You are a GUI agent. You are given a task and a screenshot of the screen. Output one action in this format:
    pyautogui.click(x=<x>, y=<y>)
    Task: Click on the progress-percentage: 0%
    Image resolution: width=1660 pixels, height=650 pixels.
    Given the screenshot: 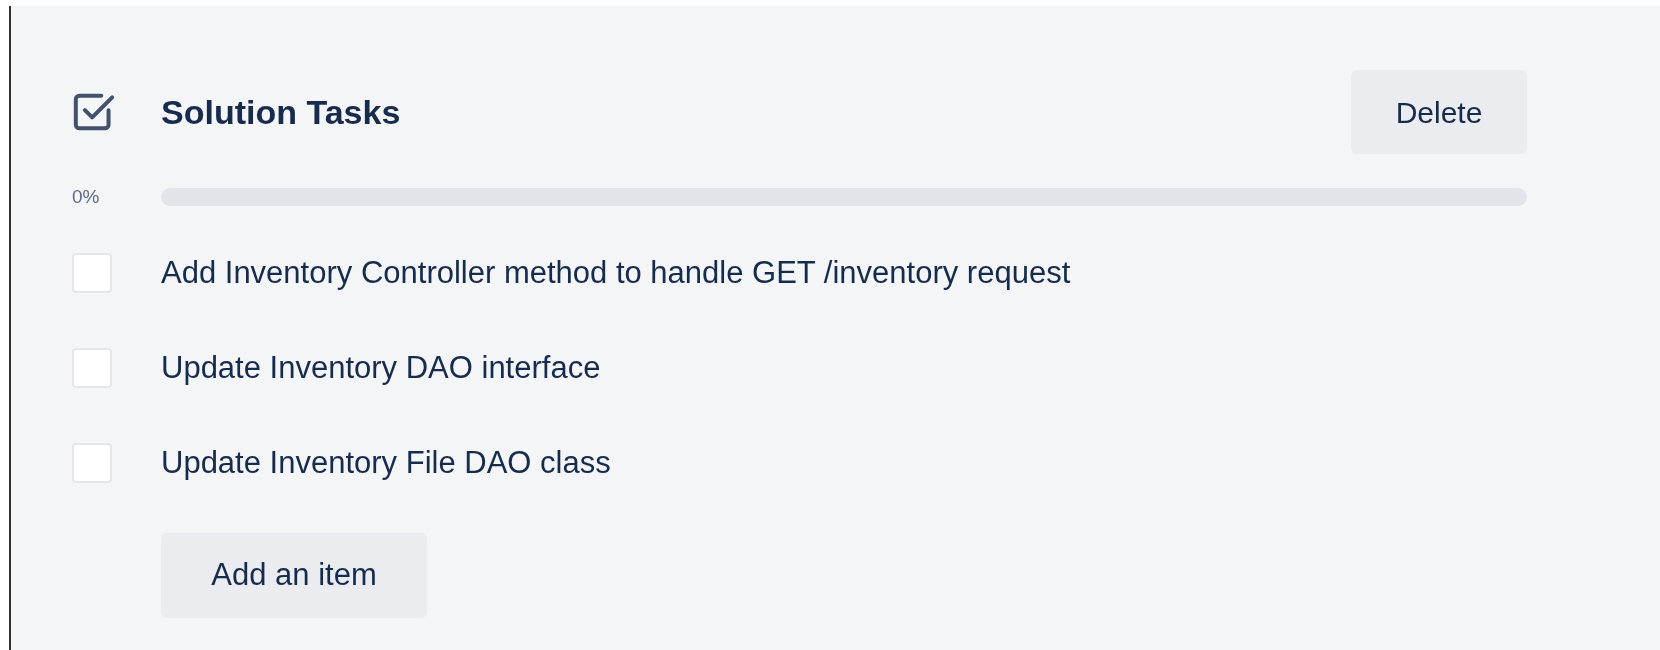 What is the action you would take?
    pyautogui.click(x=86, y=196)
    